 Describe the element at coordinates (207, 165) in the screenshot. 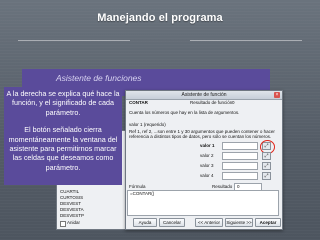

I see `param-label: valor 3` at that location.